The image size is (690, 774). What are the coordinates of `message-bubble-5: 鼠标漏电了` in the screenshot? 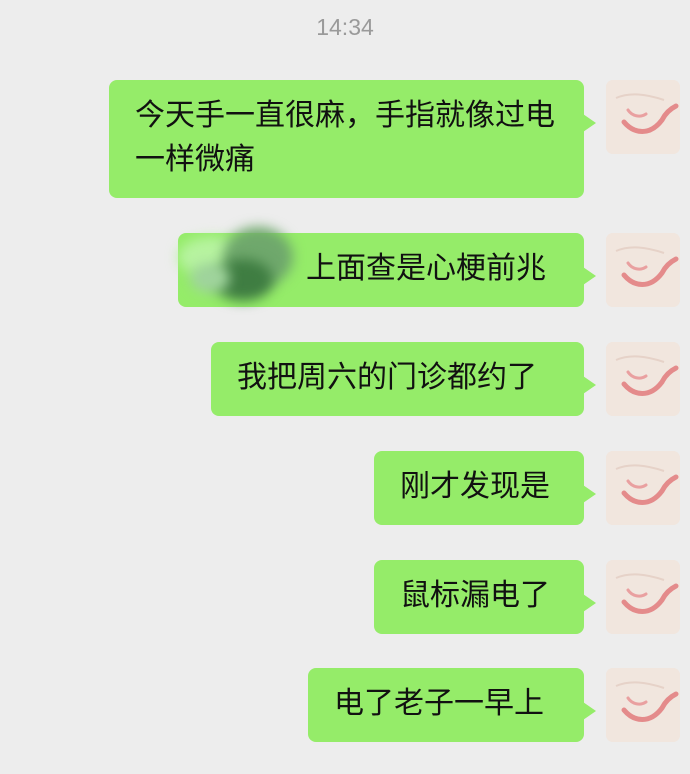 It's located at (485, 597).